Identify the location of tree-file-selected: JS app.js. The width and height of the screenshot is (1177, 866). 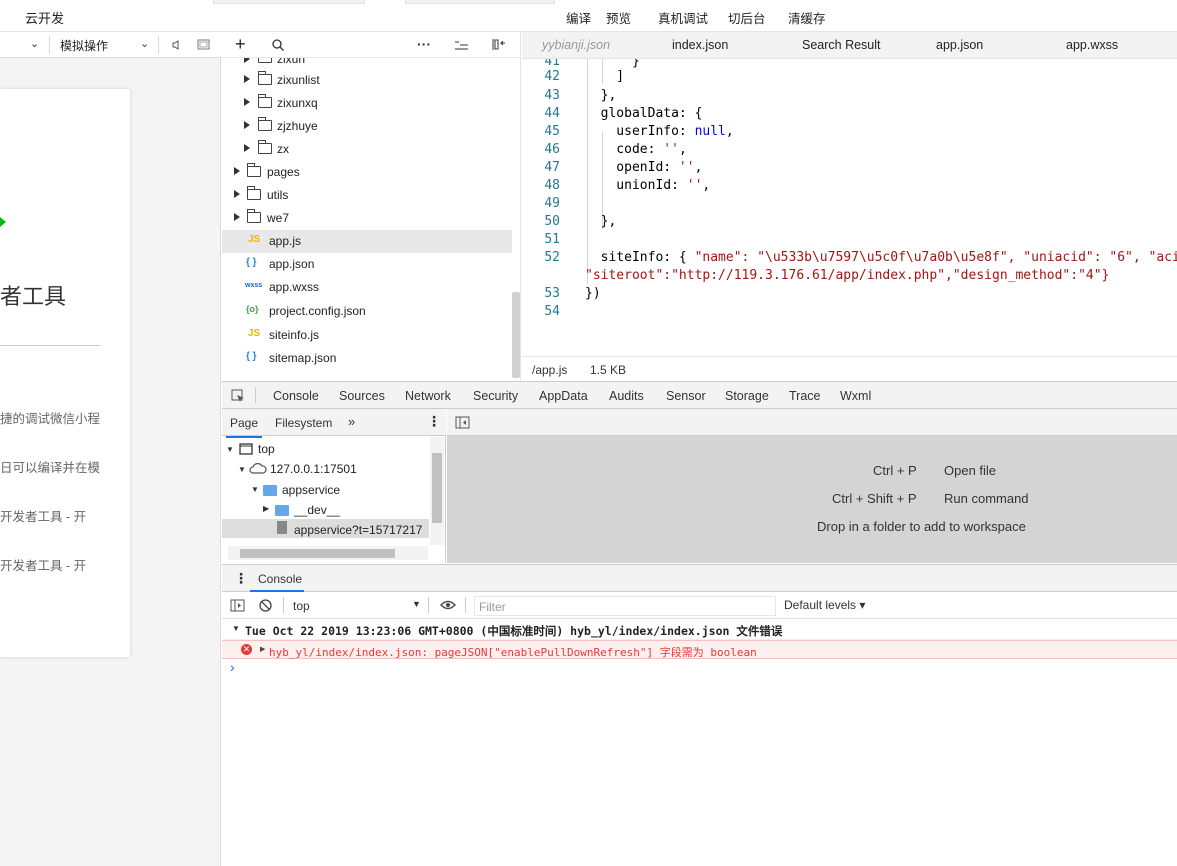
(367, 241).